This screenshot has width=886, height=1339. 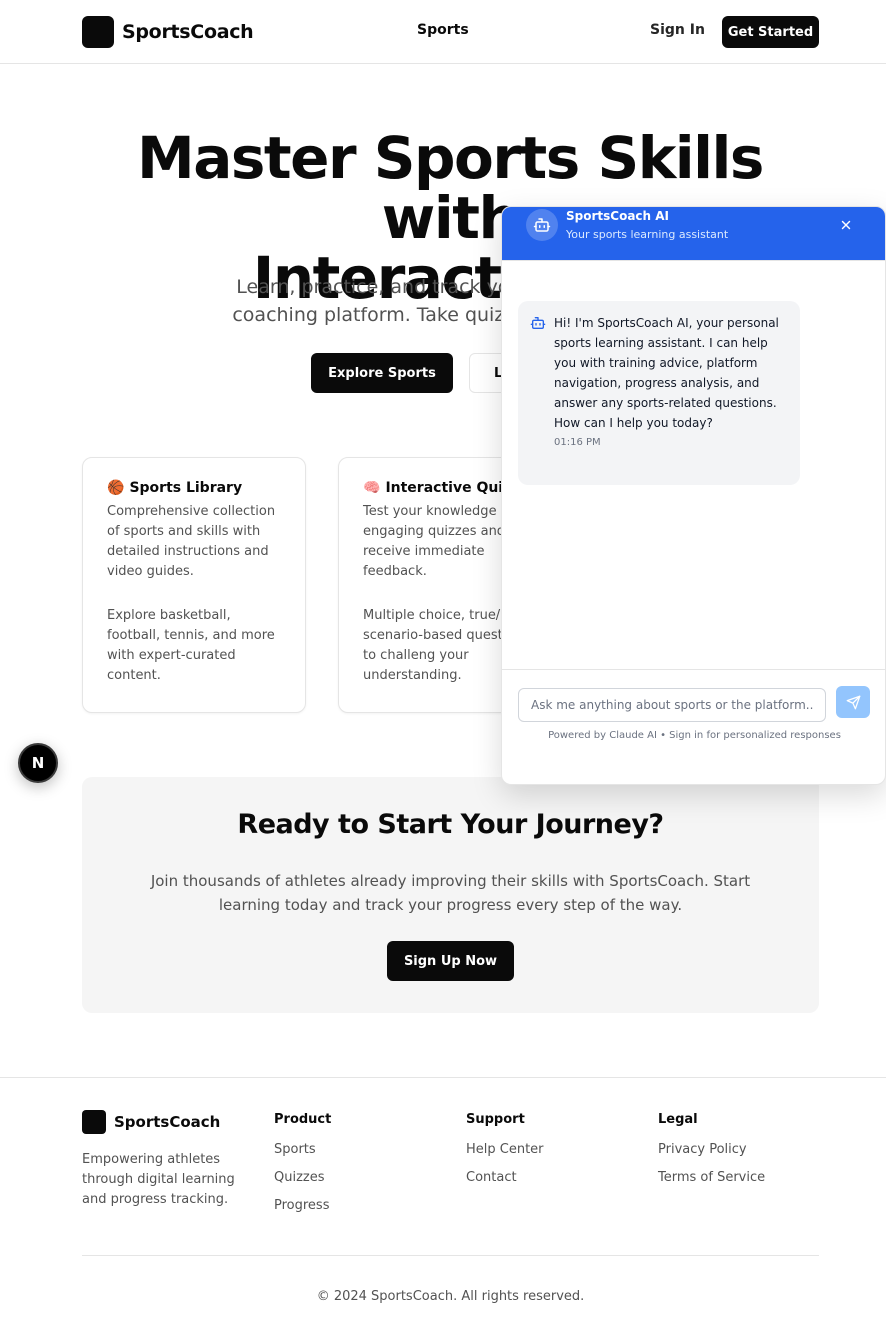 I want to click on footer-brand: SportsCoach, so click(x=151, y=1122).